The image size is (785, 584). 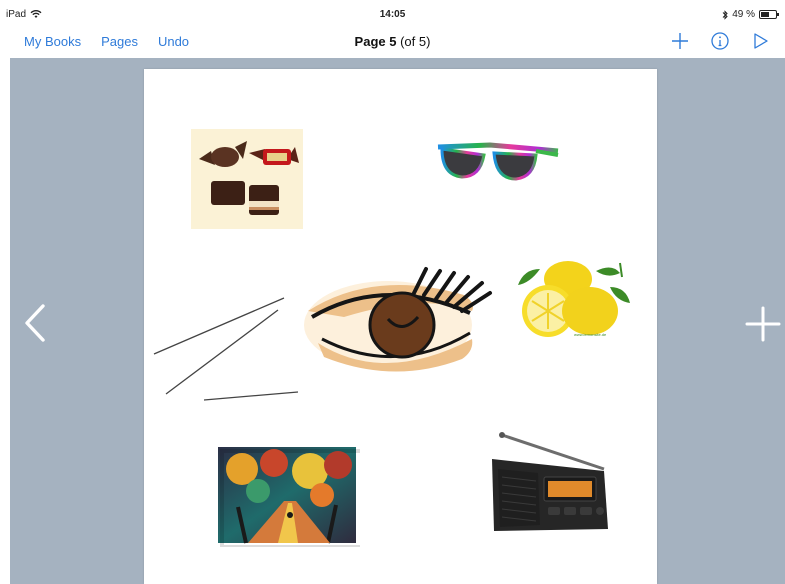 I want to click on page-title: Page 5 (of 5), so click(x=392, y=41).